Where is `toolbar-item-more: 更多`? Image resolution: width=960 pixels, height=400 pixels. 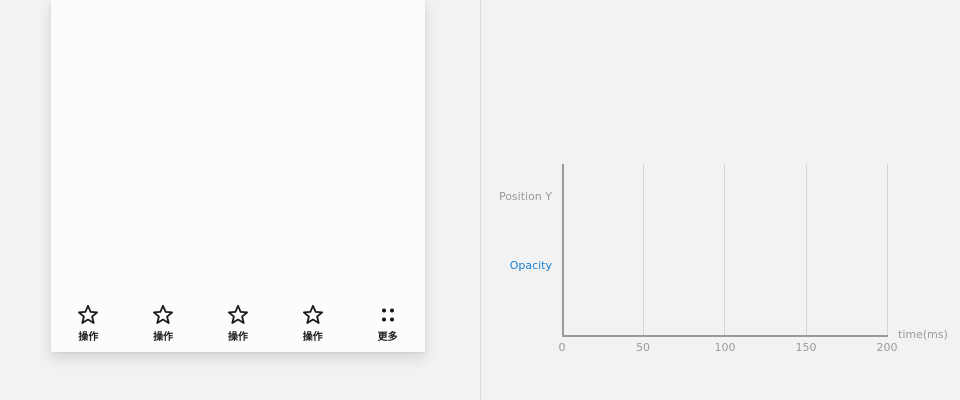 toolbar-item-more: 更多 is located at coordinates (387, 326).